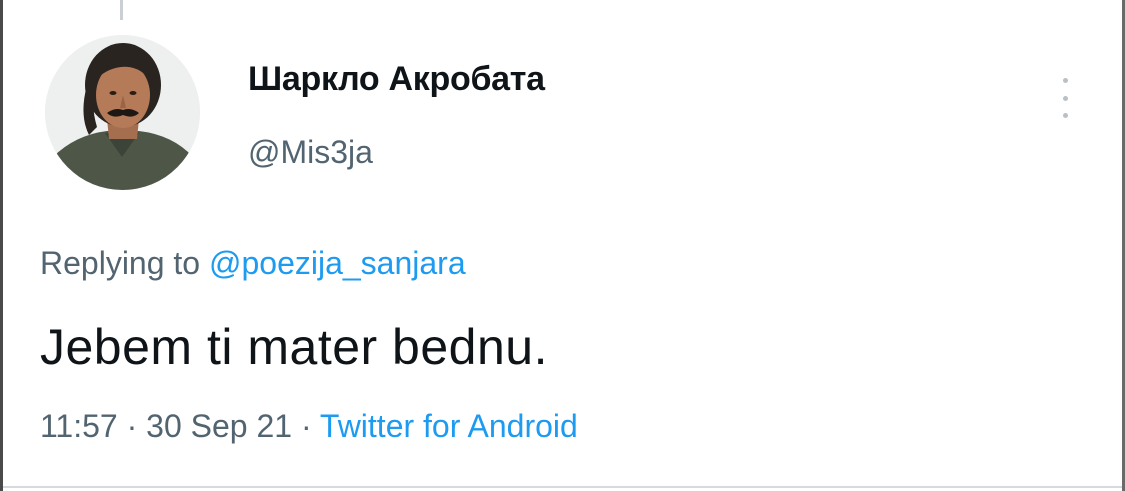  What do you see at coordinates (310, 152) in the screenshot?
I see `author-handle: @Mis3ja` at bounding box center [310, 152].